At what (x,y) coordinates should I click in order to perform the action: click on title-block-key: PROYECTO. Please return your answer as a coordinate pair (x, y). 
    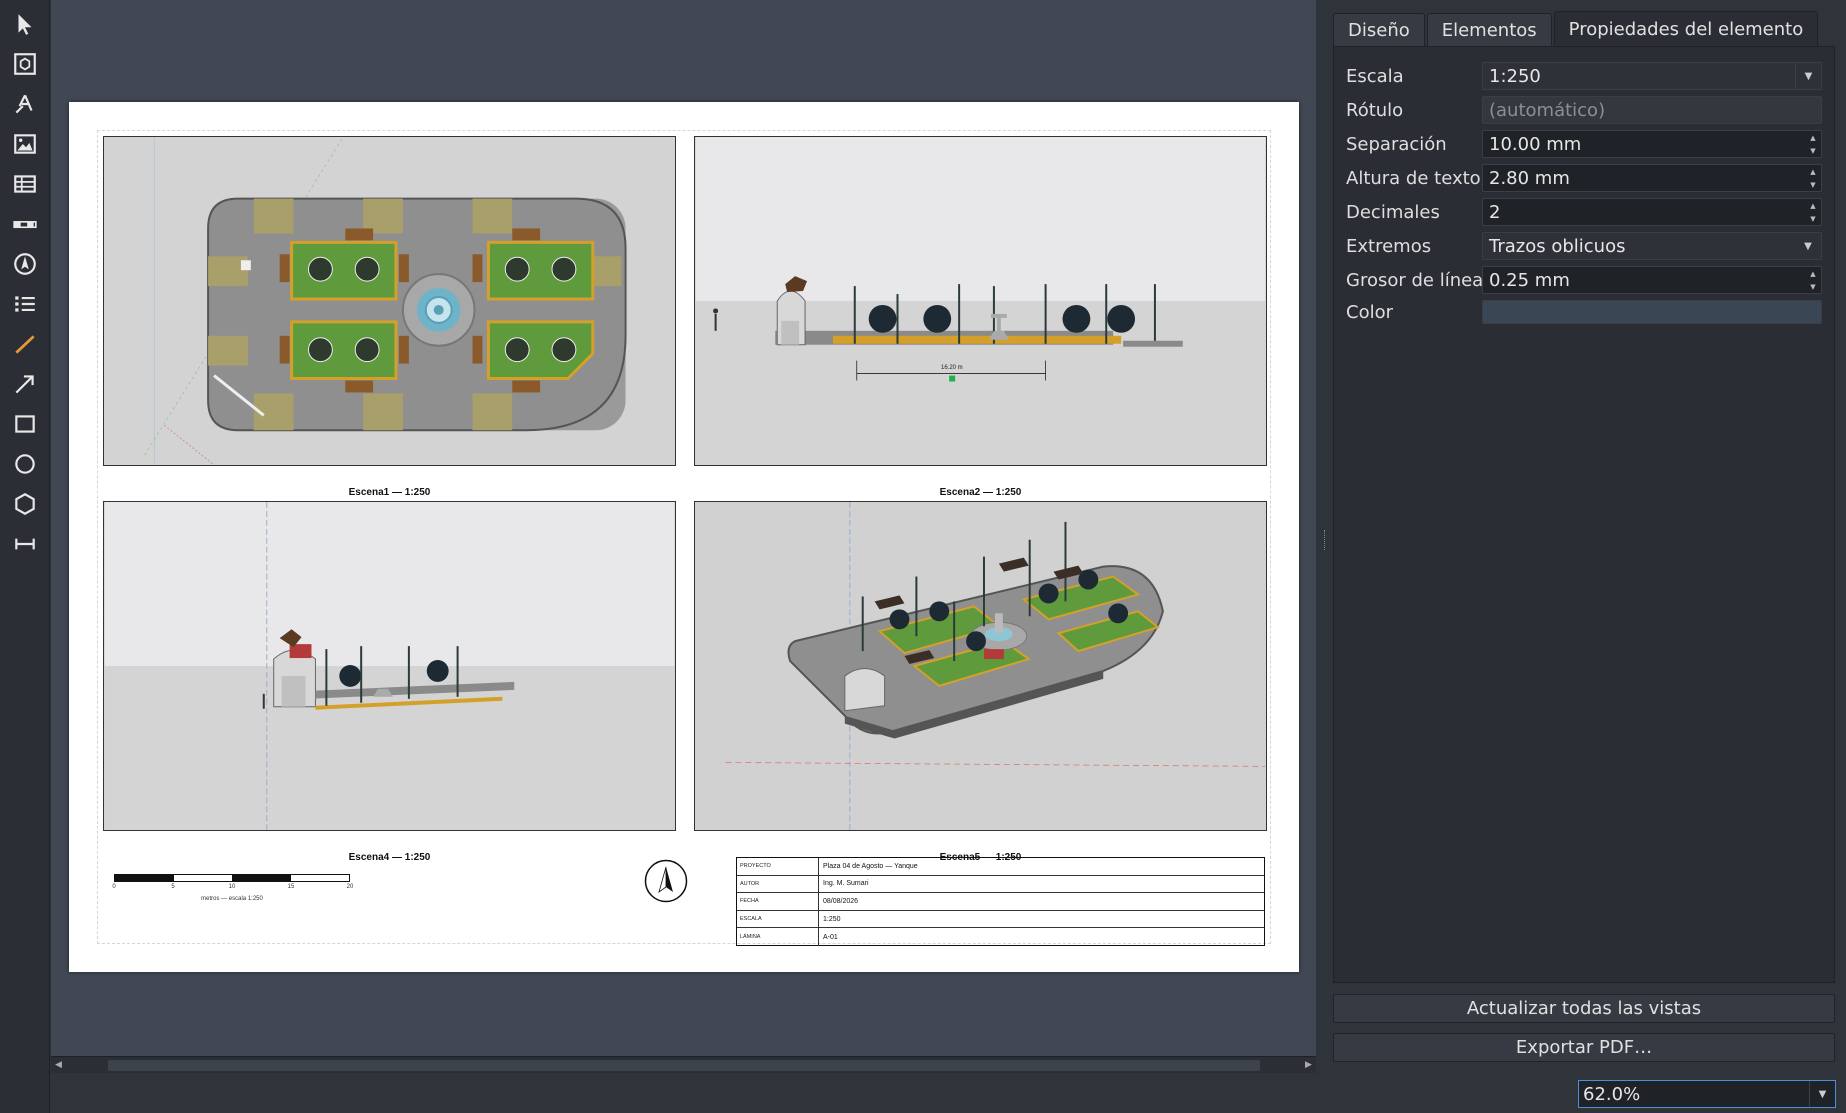
    Looking at the image, I should click on (778, 866).